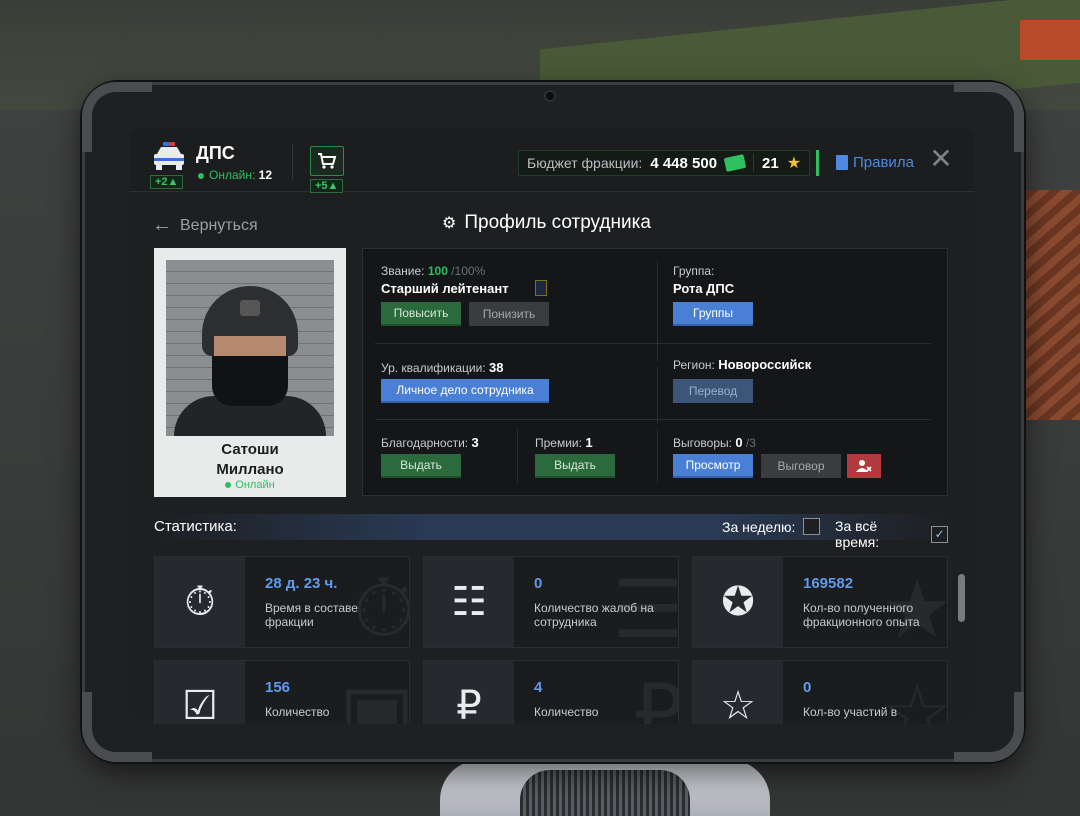 The width and height of the screenshot is (1080, 816). What do you see at coordinates (694, 271) in the screenshot?
I see `group-label: Группа:` at bounding box center [694, 271].